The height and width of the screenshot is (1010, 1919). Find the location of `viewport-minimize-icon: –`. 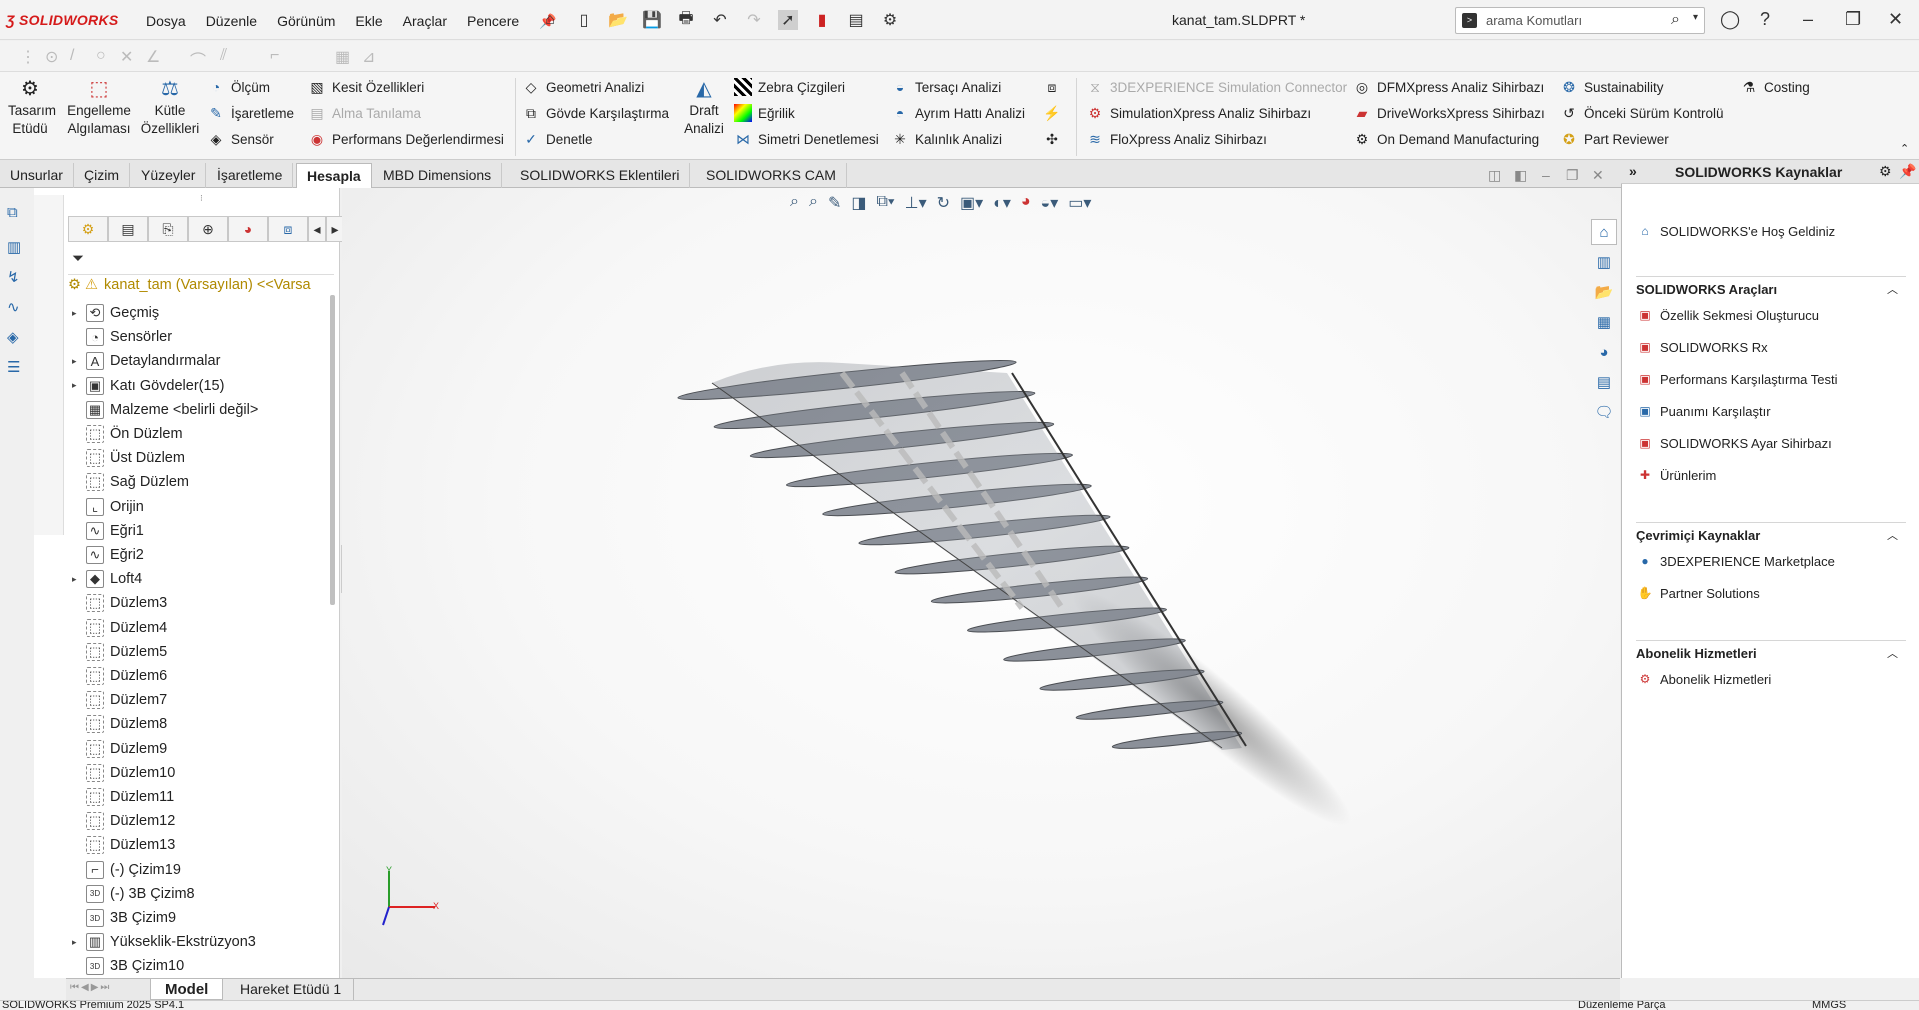

viewport-minimize-icon: – is located at coordinates (1546, 175).